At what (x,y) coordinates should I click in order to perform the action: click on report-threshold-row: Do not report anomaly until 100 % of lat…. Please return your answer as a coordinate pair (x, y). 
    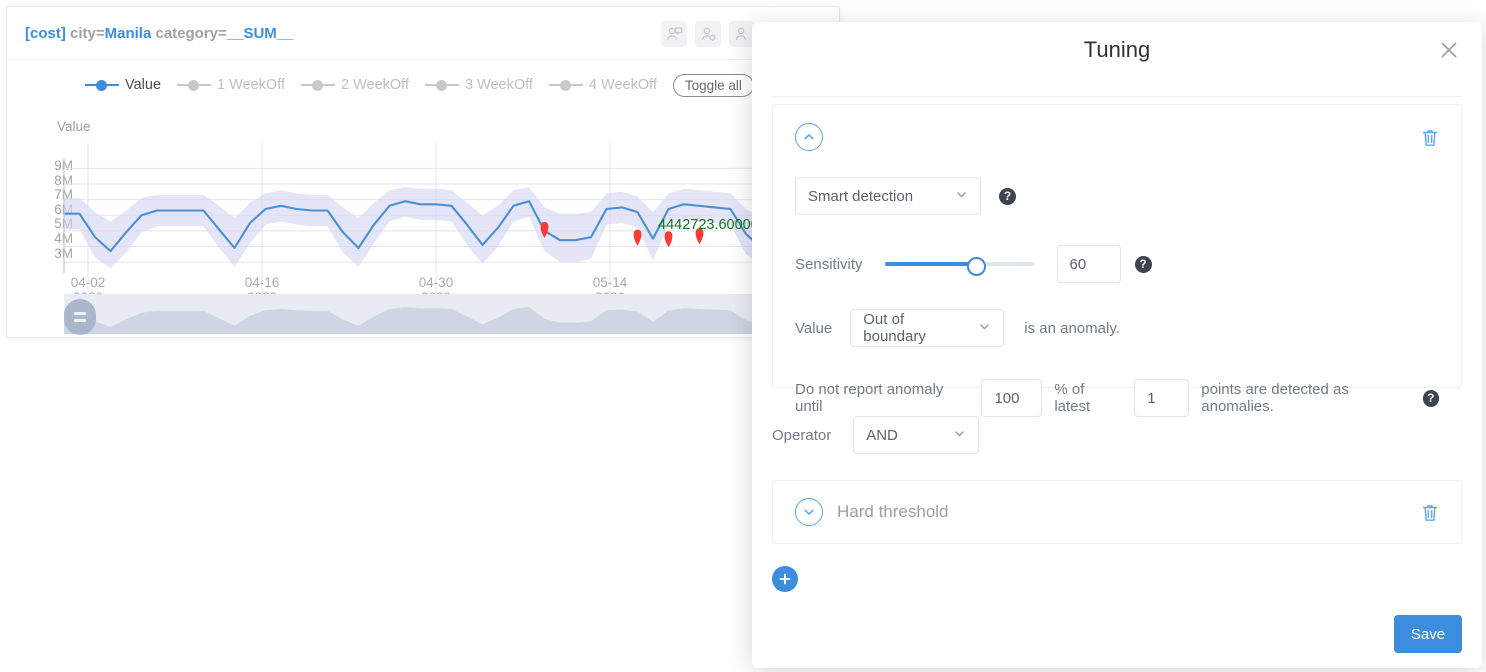
    Looking at the image, I should click on (1117, 398).